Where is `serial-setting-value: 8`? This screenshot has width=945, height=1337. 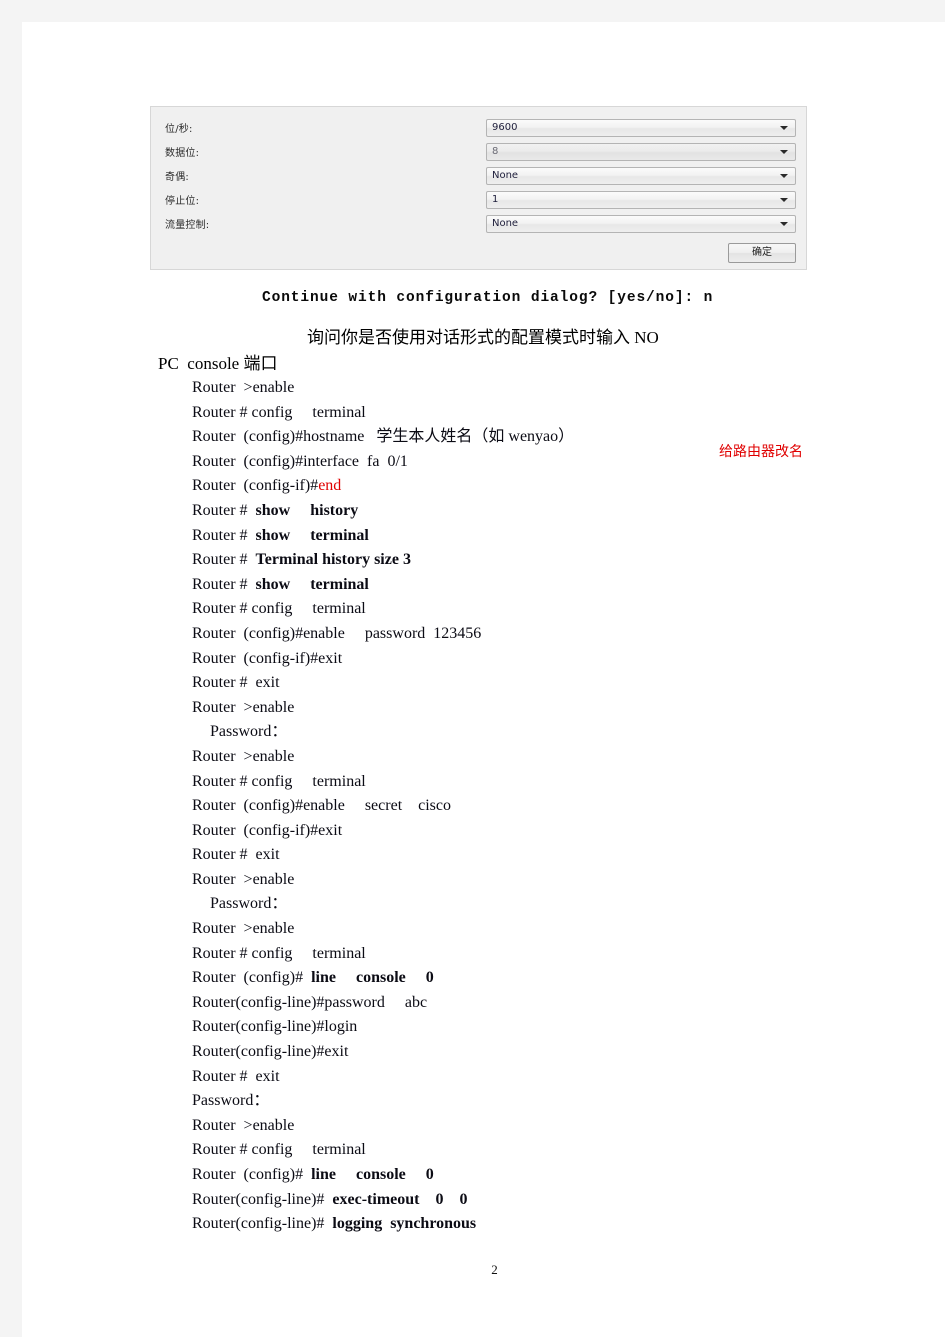 serial-setting-value: 8 is located at coordinates (495, 151).